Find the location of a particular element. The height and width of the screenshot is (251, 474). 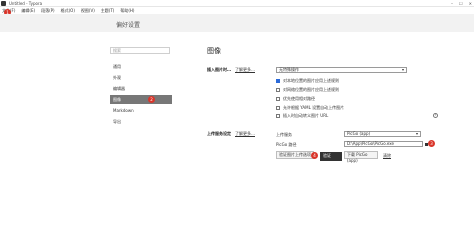

sidebar-item-image: 图像 is located at coordinates (141, 99).